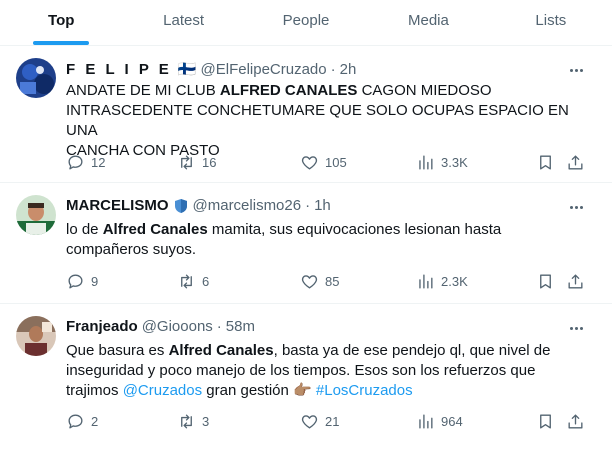 This screenshot has height=449, width=612. Describe the element at coordinates (221, 350) in the screenshot. I see `text-bold: Alfred Canales` at that location.